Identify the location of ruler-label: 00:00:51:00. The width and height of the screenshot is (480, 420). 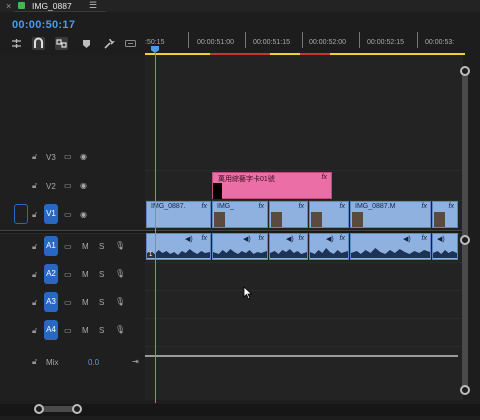
(215, 42).